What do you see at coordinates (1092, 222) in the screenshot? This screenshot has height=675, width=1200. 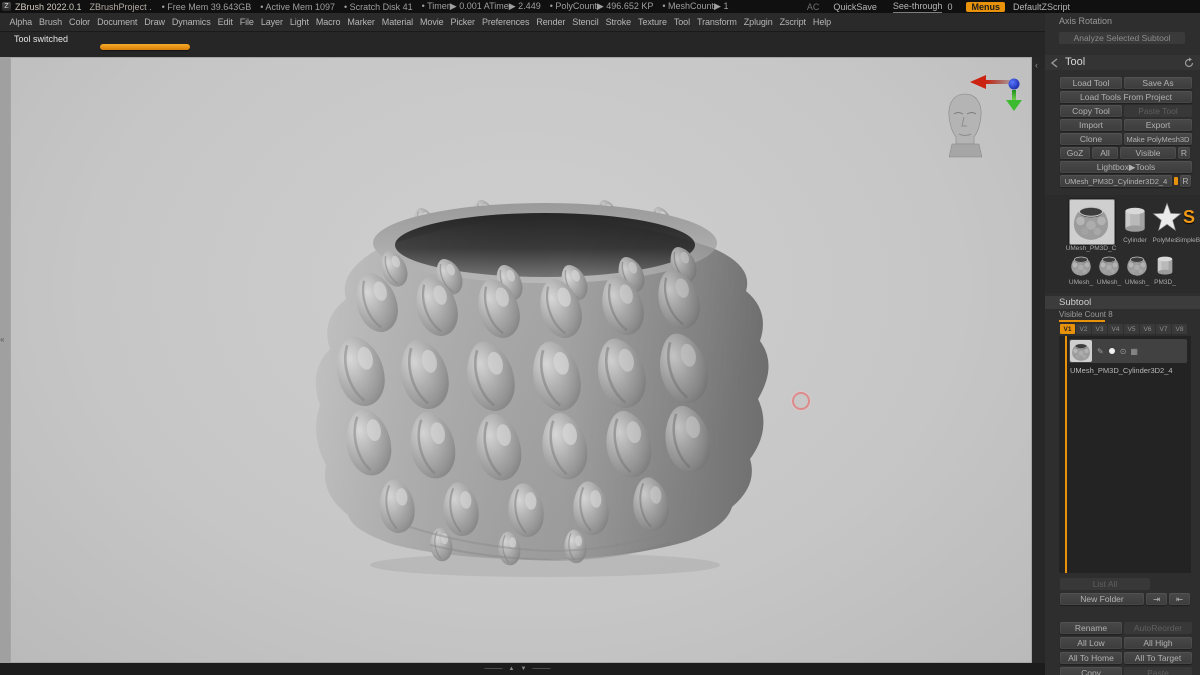 I see `current-tool-thumbnail` at bounding box center [1092, 222].